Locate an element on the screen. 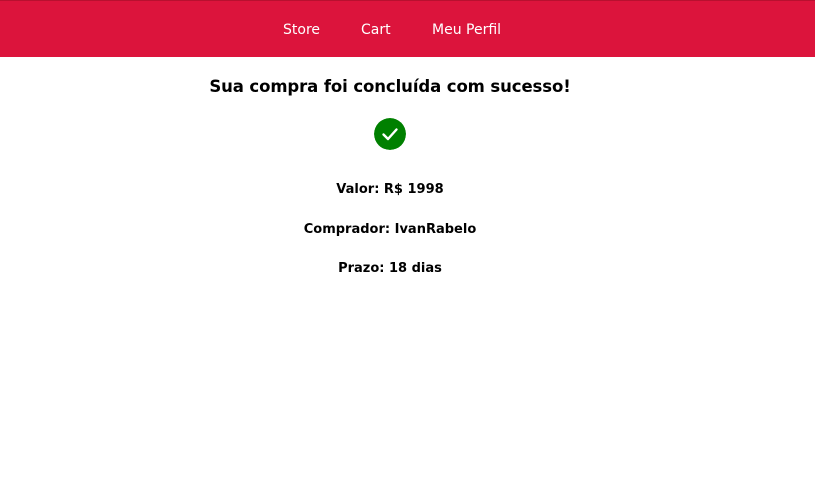 This screenshot has height=488, width=815. nav-cart-link: Cart is located at coordinates (376, 30).